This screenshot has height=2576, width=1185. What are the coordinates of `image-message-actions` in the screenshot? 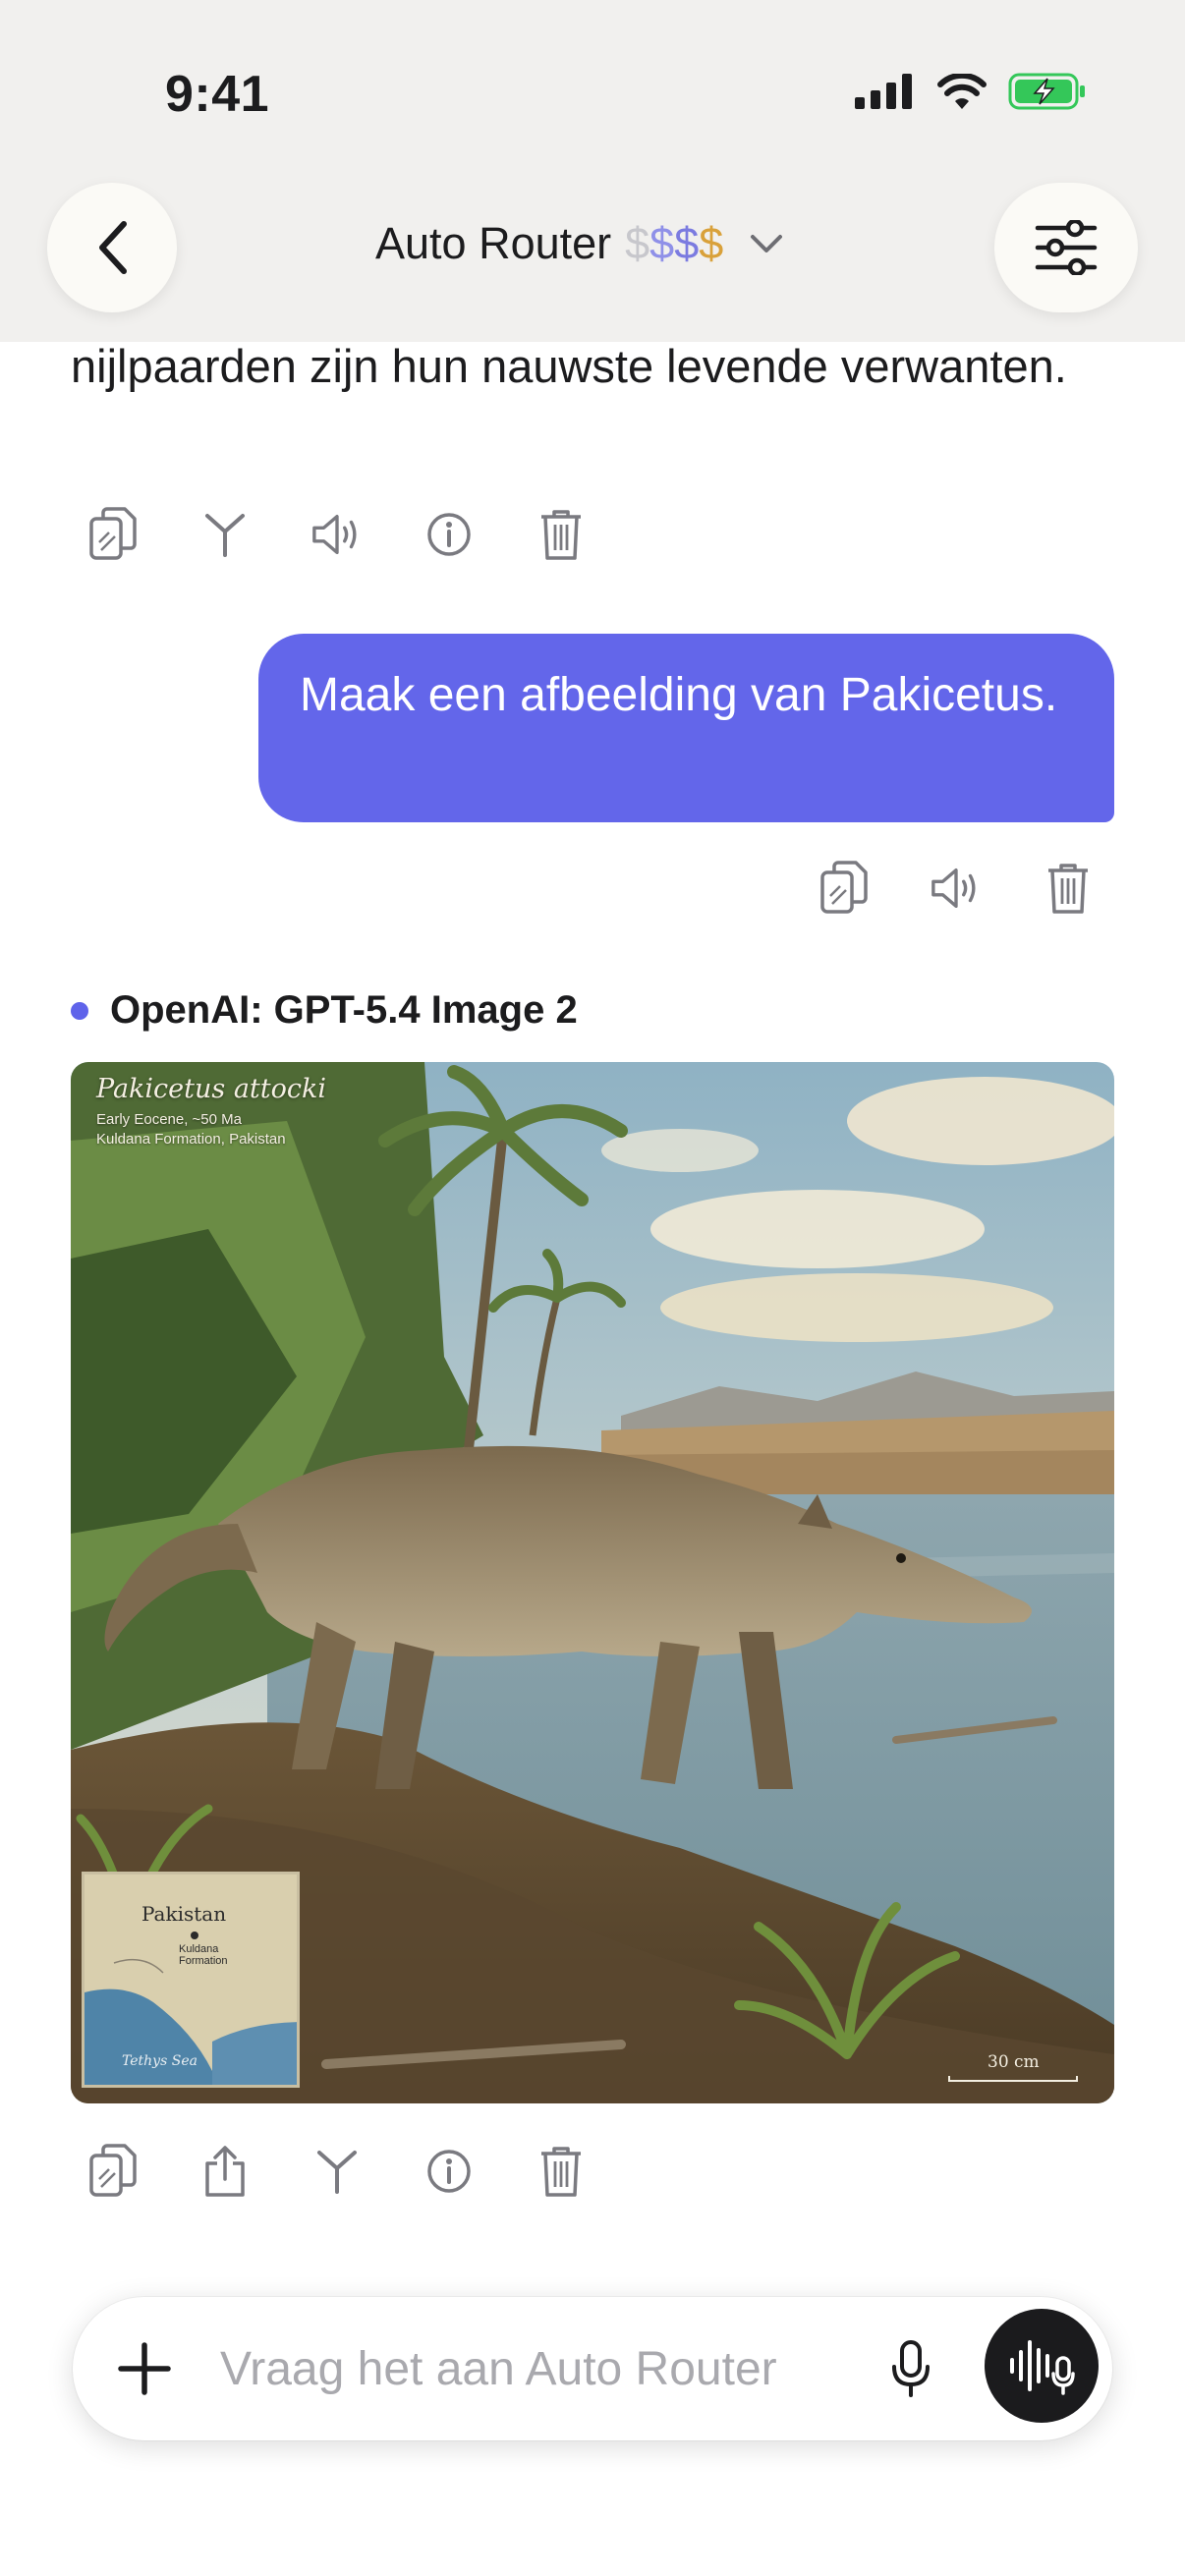 It's located at (337, 2171).